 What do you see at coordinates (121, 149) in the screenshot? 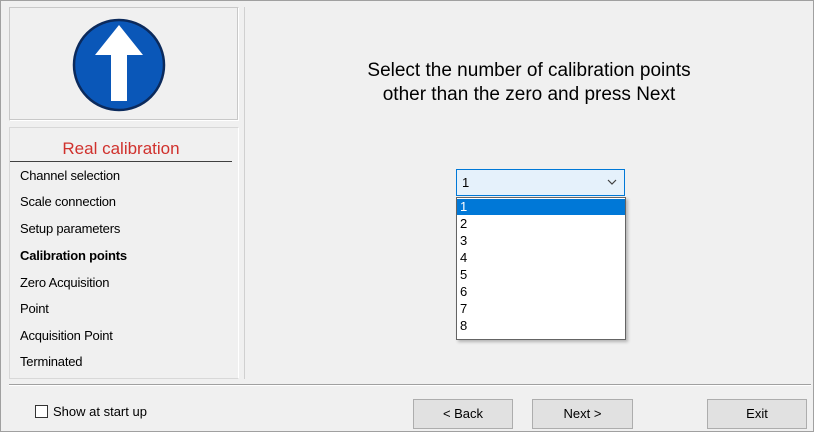
I see `steps-title: Real calibration` at bounding box center [121, 149].